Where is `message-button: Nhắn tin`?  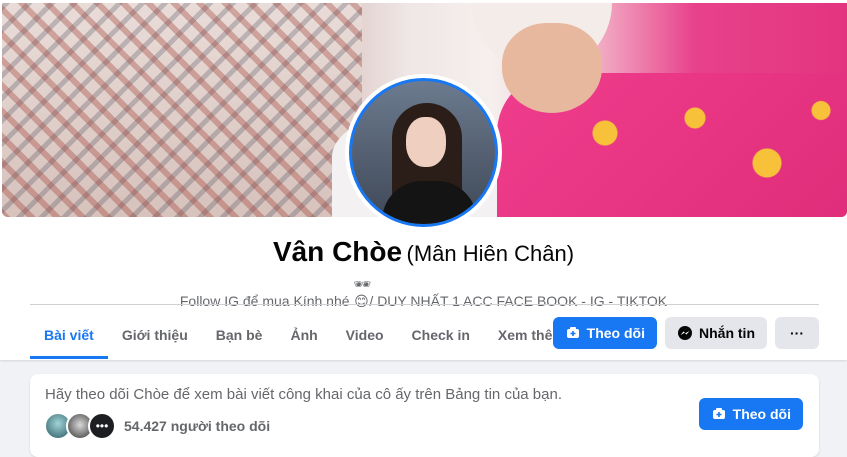 message-button: Nhắn tin is located at coordinates (716, 333).